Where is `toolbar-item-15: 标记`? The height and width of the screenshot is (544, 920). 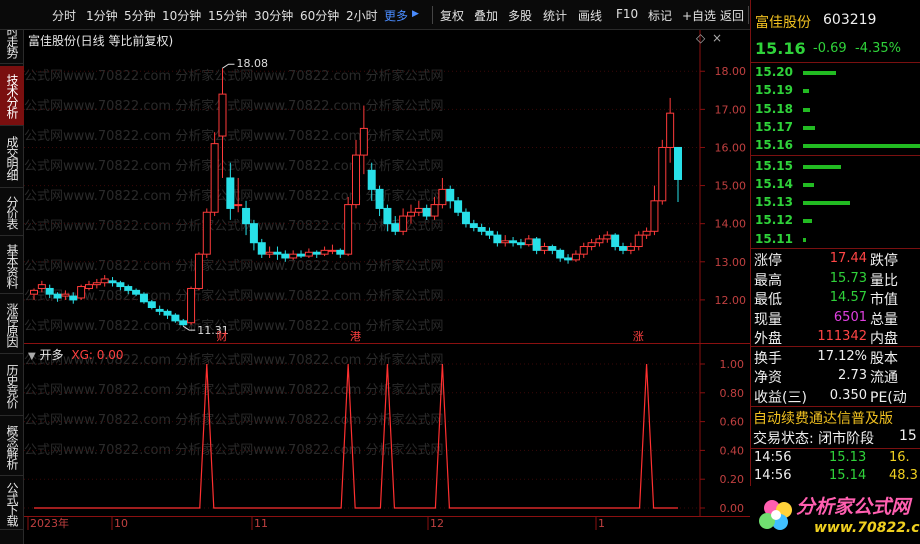 toolbar-item-15: 标记 is located at coordinates (660, 15).